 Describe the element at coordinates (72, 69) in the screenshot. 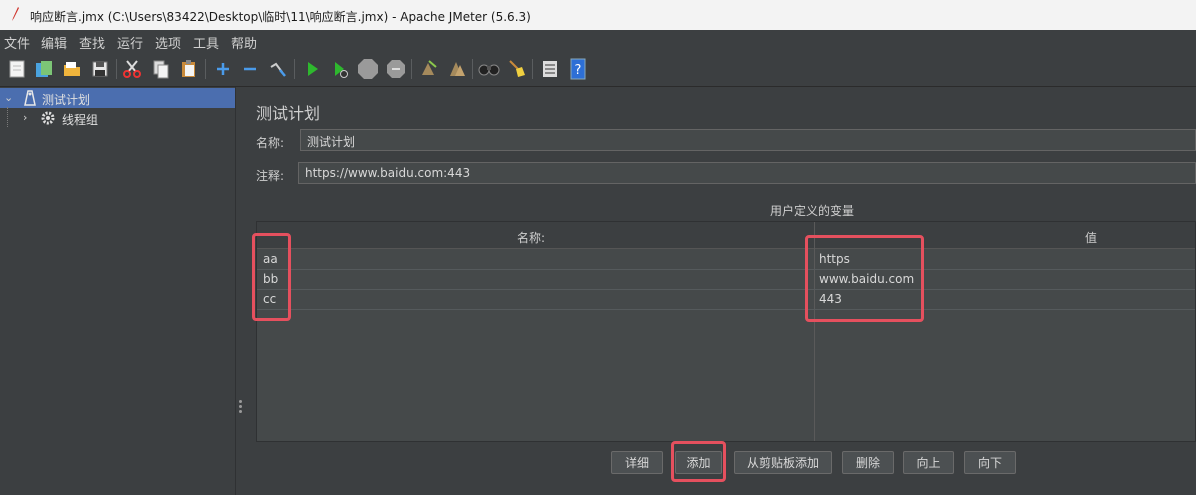

I see `open-icon` at that location.